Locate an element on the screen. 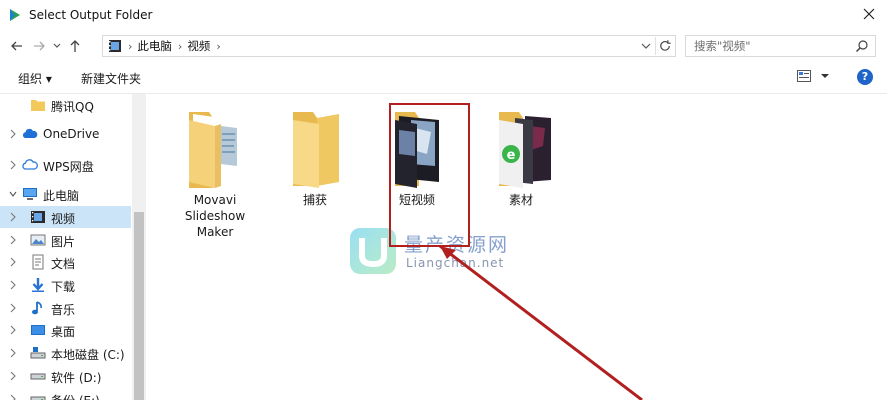  documents-folder-icon is located at coordinates (38, 262).